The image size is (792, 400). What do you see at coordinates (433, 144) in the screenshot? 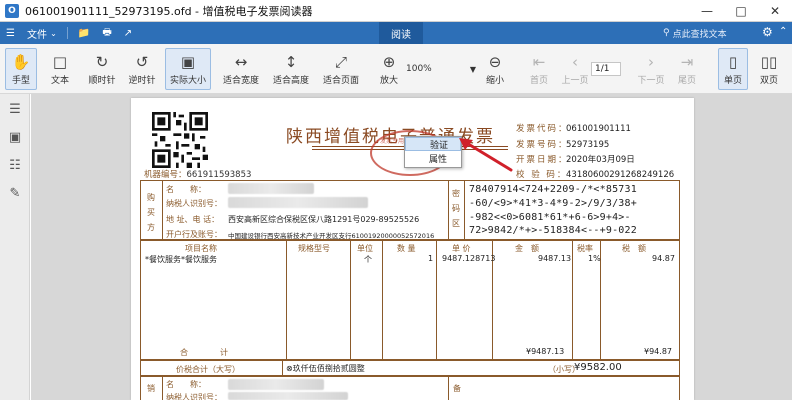
I see `verify-menu-item: 验证` at bounding box center [433, 144].